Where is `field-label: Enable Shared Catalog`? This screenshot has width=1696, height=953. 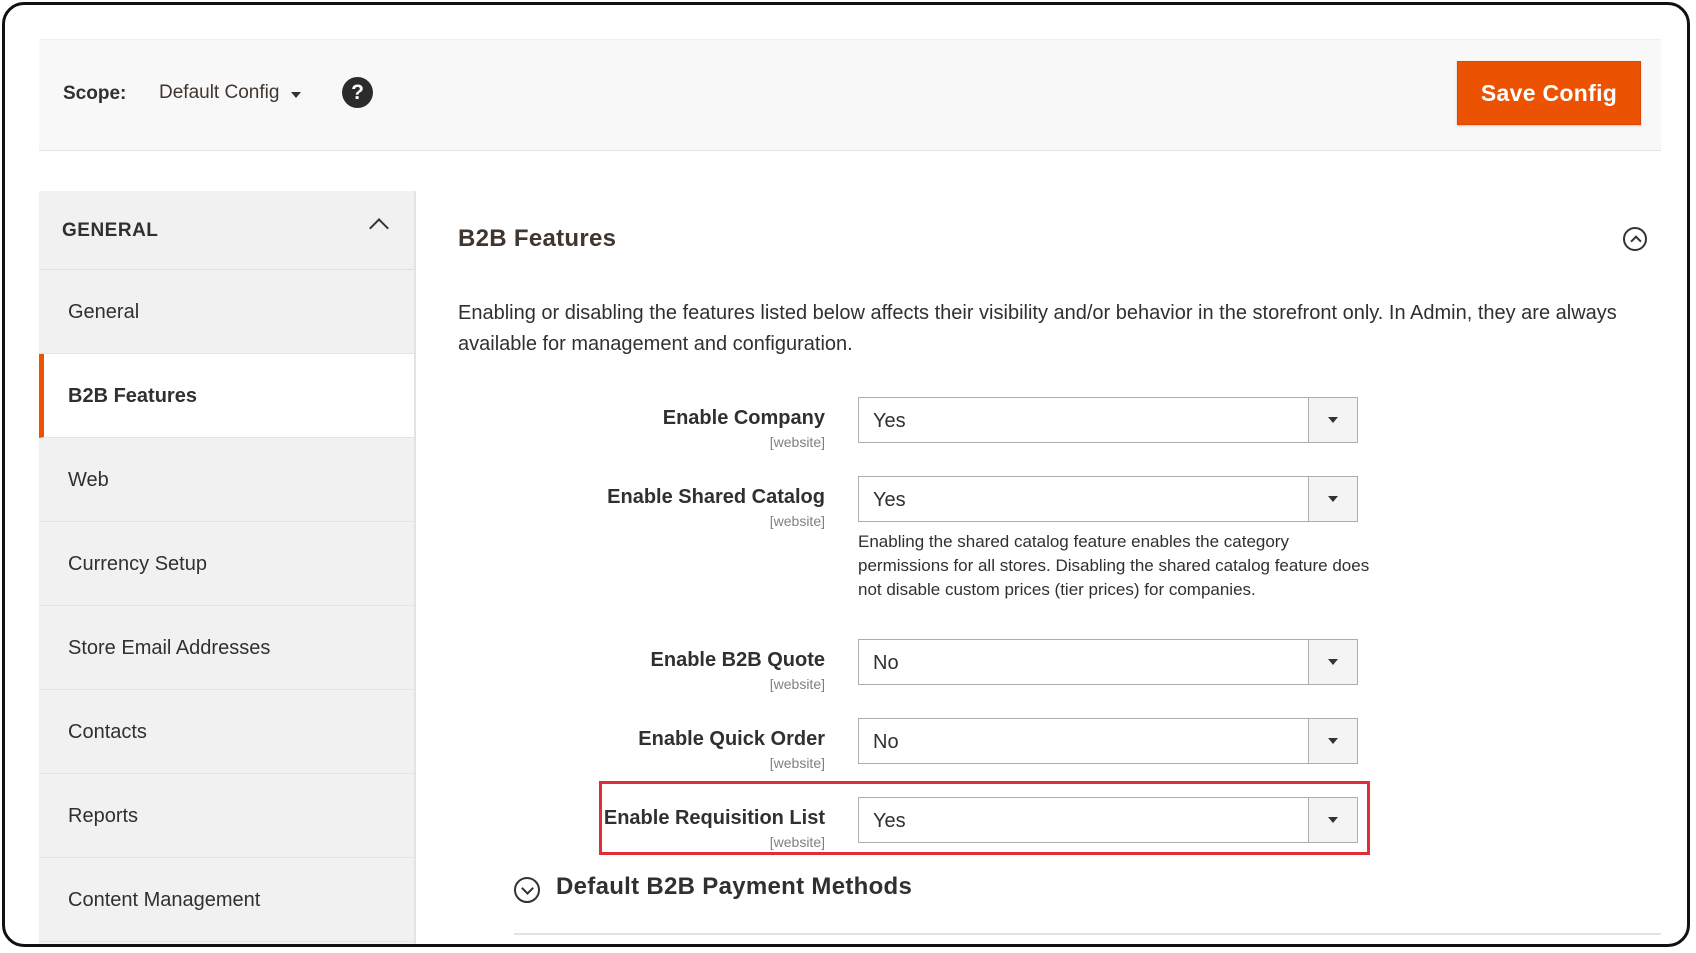 field-label: Enable Shared Catalog is located at coordinates (716, 497).